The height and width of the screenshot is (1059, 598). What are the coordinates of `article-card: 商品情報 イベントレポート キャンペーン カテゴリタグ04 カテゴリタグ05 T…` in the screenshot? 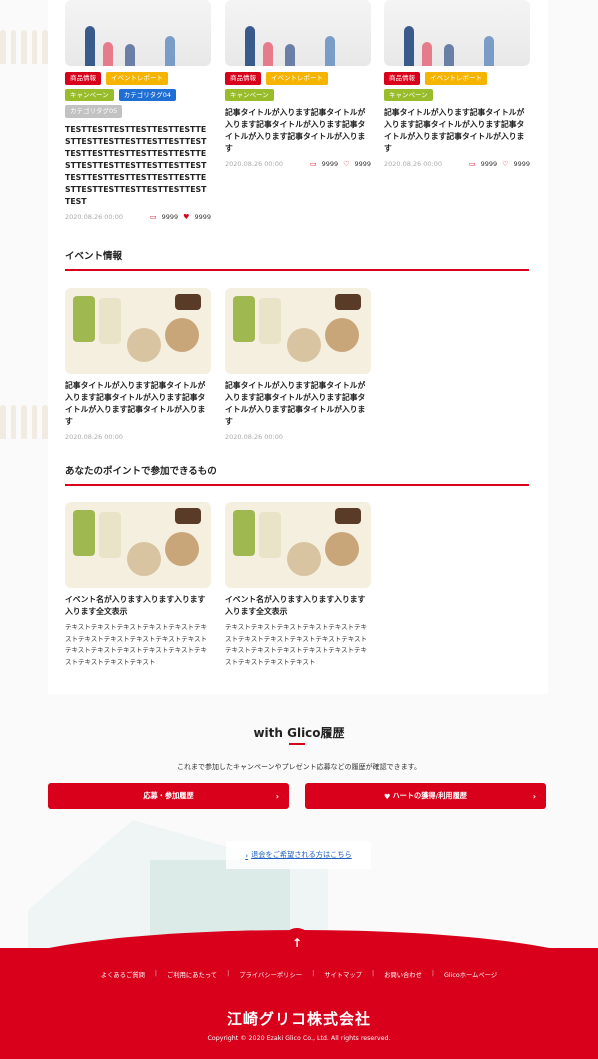 It's located at (138, 110).